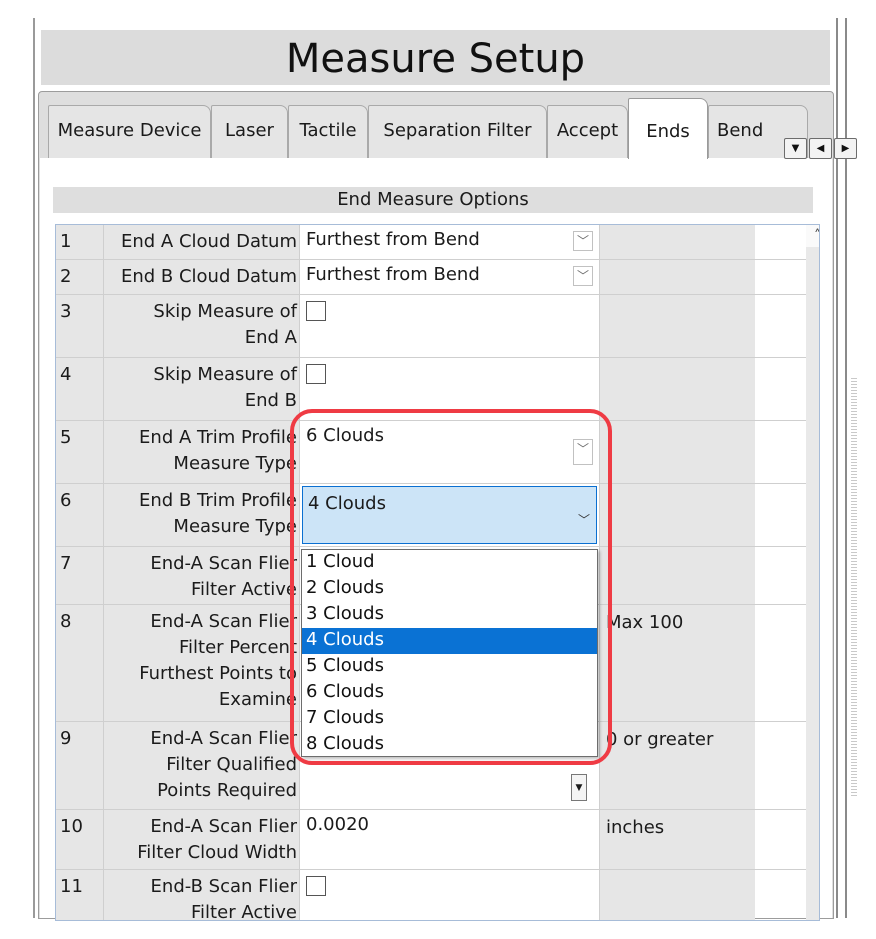 This screenshot has width=876, height=939. Describe the element at coordinates (202, 839) in the screenshot. I see `row-label: End-A Scan Flier Filter Cloud Width` at that location.